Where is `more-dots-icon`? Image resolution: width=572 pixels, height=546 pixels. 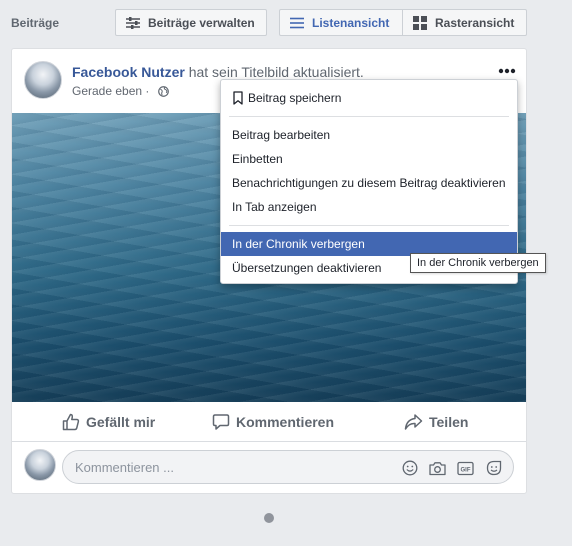 more-dots-icon is located at coordinates (507, 71).